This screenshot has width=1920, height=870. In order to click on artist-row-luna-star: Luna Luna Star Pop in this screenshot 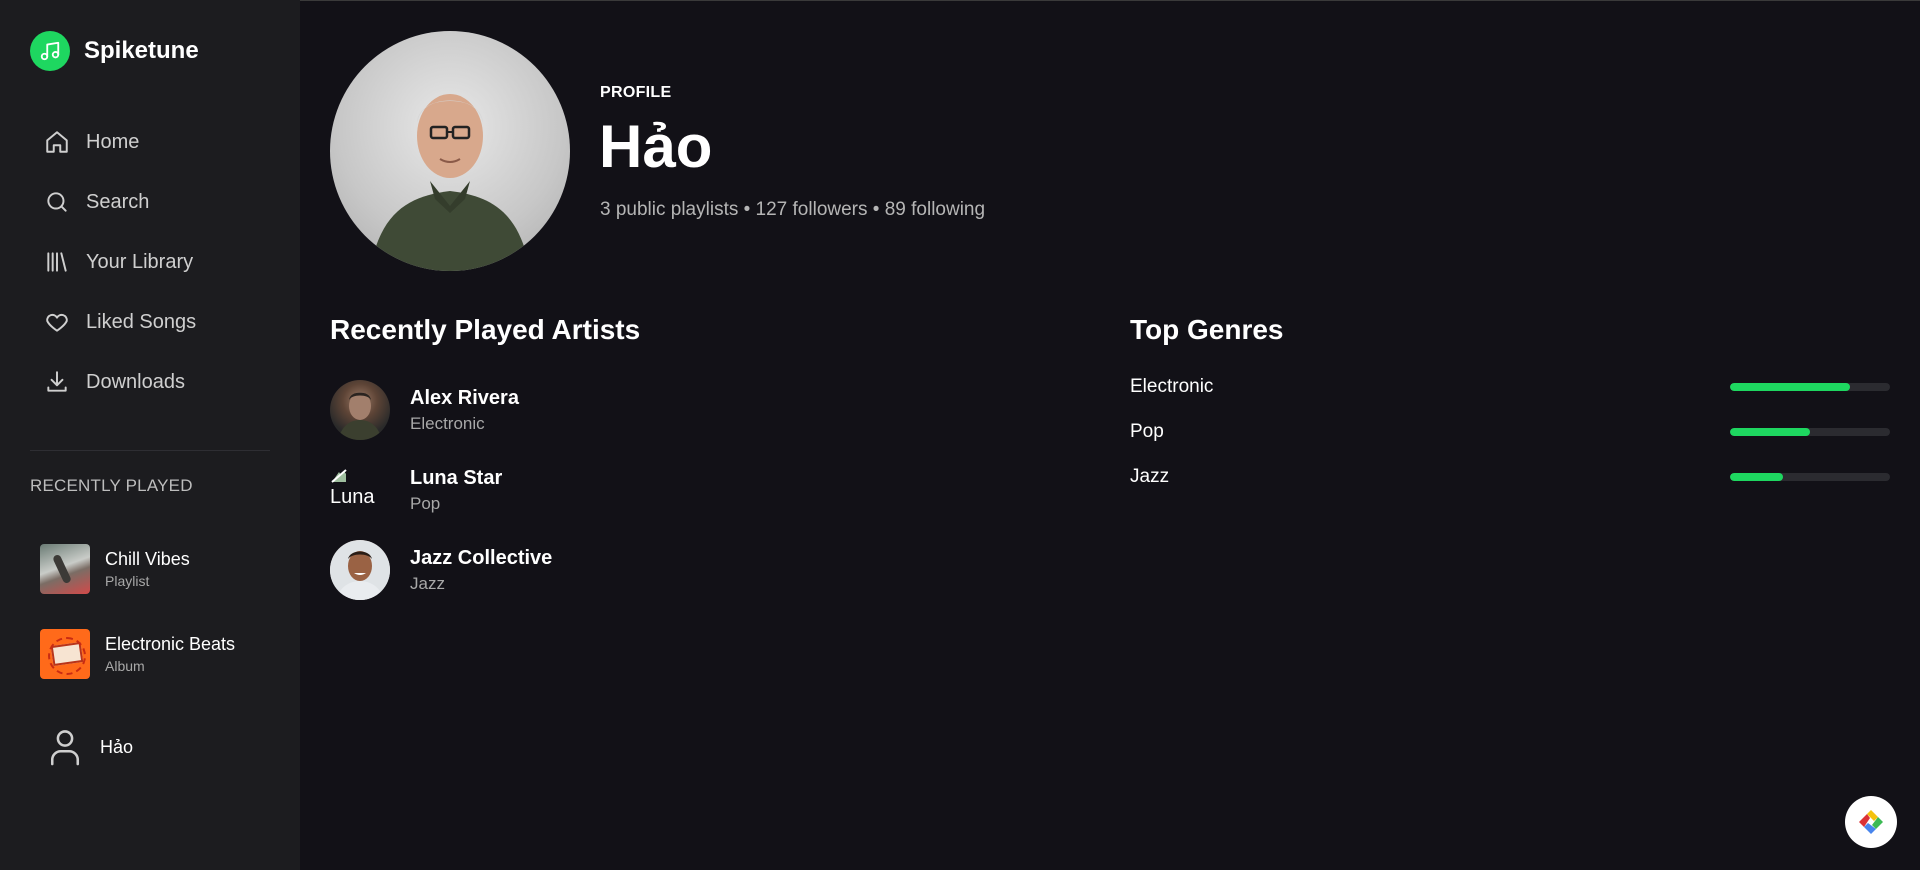, I will do `click(630, 490)`.